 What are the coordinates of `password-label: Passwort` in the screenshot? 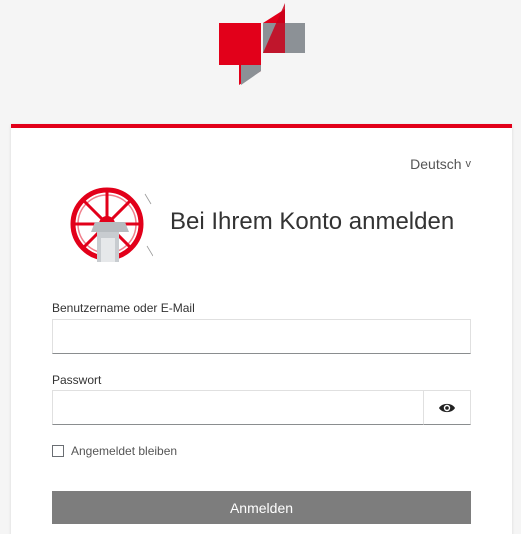 It's located at (77, 380).